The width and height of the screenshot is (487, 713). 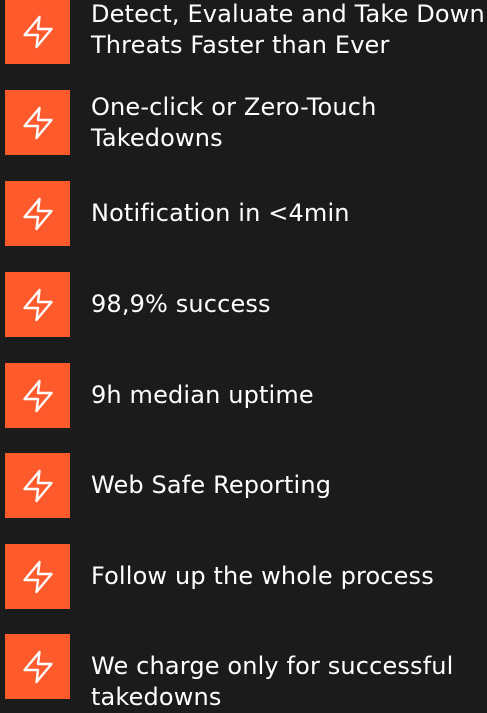 I want to click on feature-item-charge: We charge only for successful takedowns, so click(x=246, y=672).